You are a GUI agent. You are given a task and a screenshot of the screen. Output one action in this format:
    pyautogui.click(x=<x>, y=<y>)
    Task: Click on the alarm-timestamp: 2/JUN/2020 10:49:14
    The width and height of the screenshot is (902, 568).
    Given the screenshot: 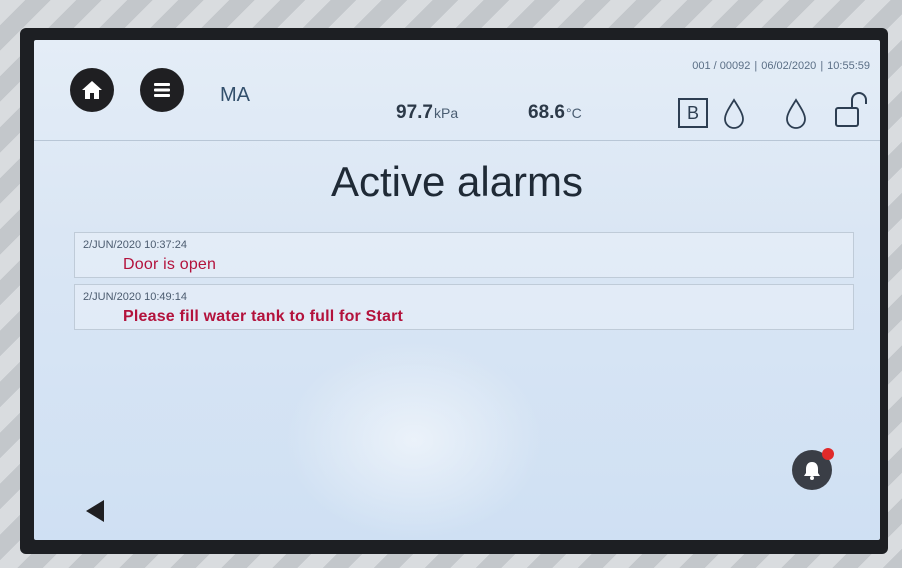 What is the action you would take?
    pyautogui.click(x=135, y=297)
    